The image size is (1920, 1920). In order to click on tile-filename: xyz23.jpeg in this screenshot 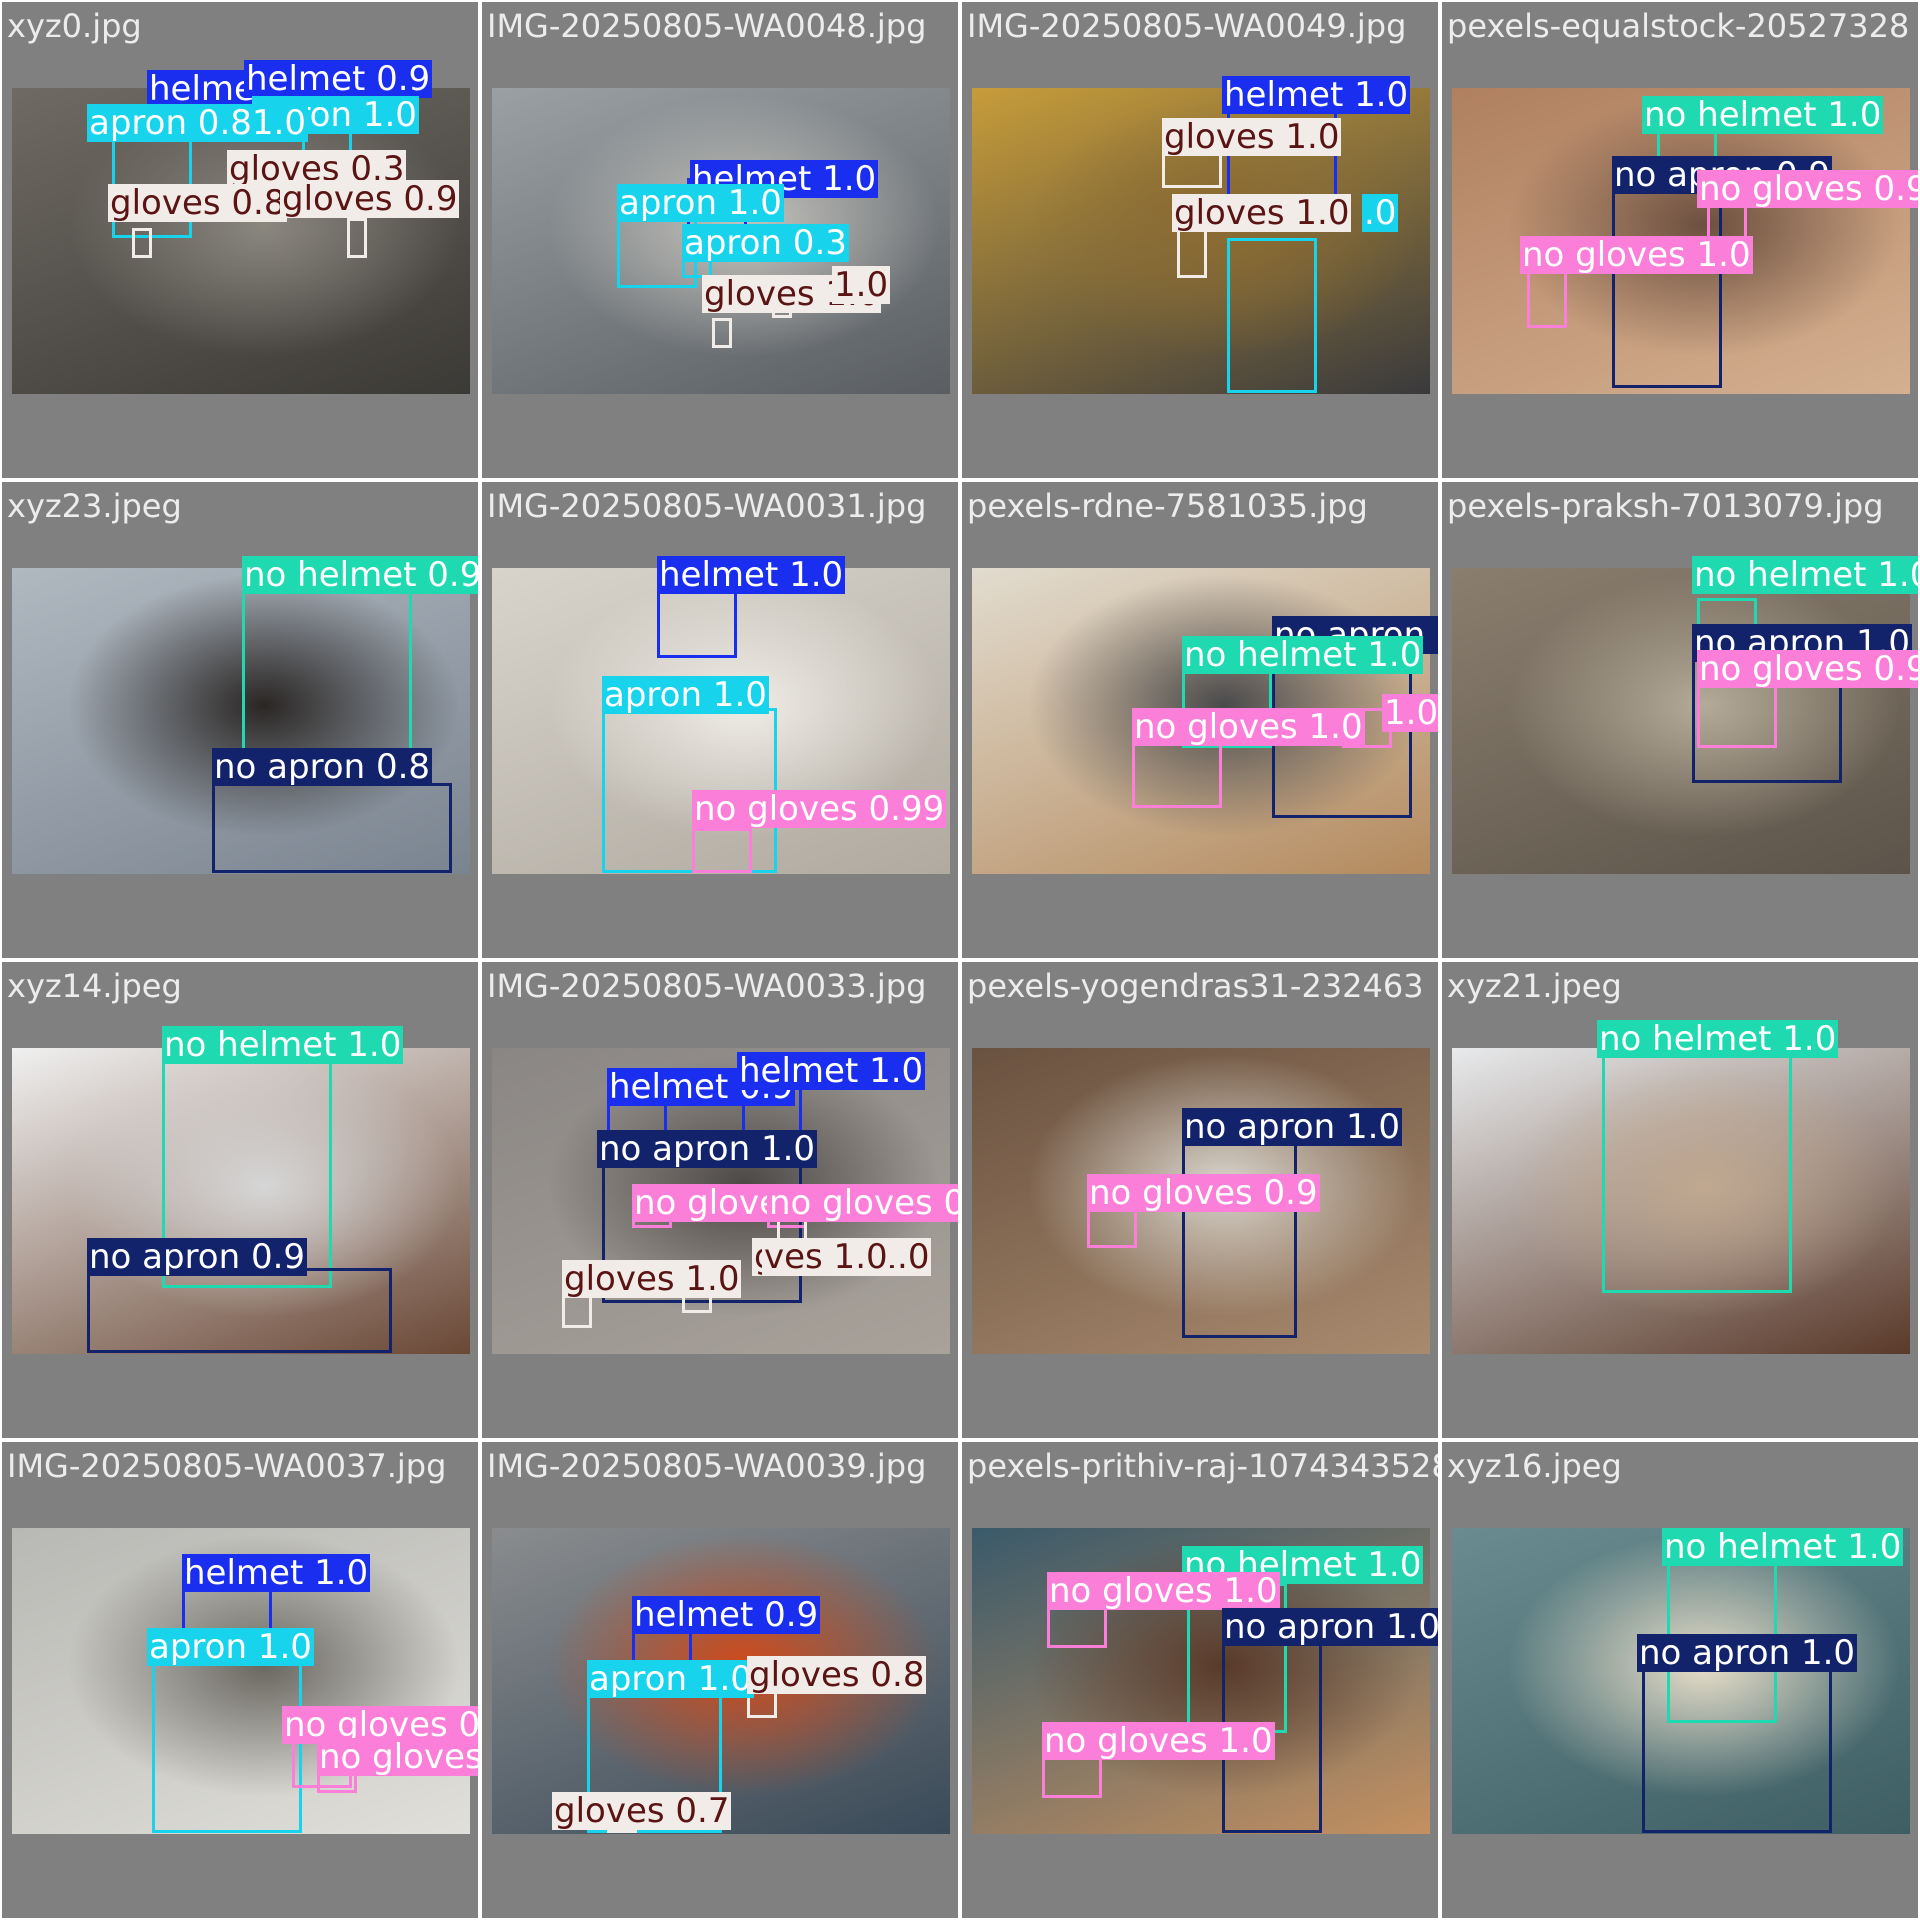, I will do `click(94, 506)`.